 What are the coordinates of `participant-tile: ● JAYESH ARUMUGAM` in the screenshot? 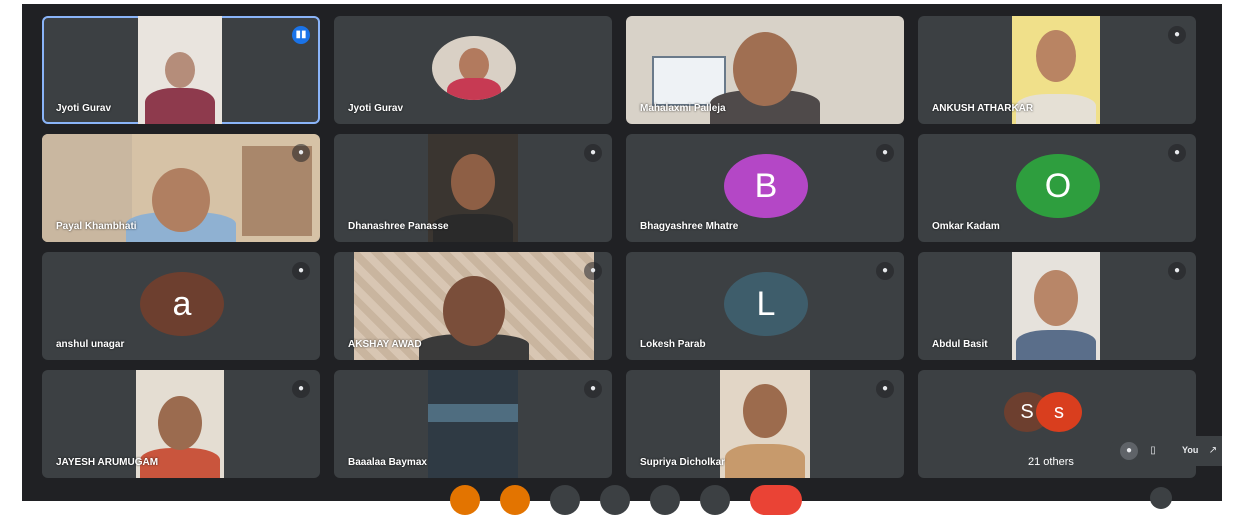 It's located at (181, 424).